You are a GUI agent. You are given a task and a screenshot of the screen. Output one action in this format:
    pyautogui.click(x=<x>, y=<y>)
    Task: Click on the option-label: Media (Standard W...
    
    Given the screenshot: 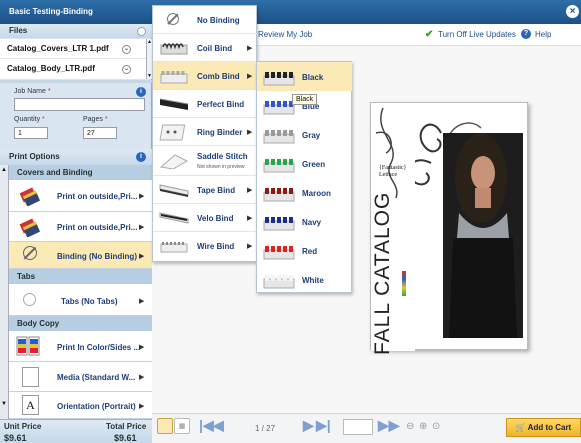 What is the action you would take?
    pyautogui.click(x=96, y=377)
    